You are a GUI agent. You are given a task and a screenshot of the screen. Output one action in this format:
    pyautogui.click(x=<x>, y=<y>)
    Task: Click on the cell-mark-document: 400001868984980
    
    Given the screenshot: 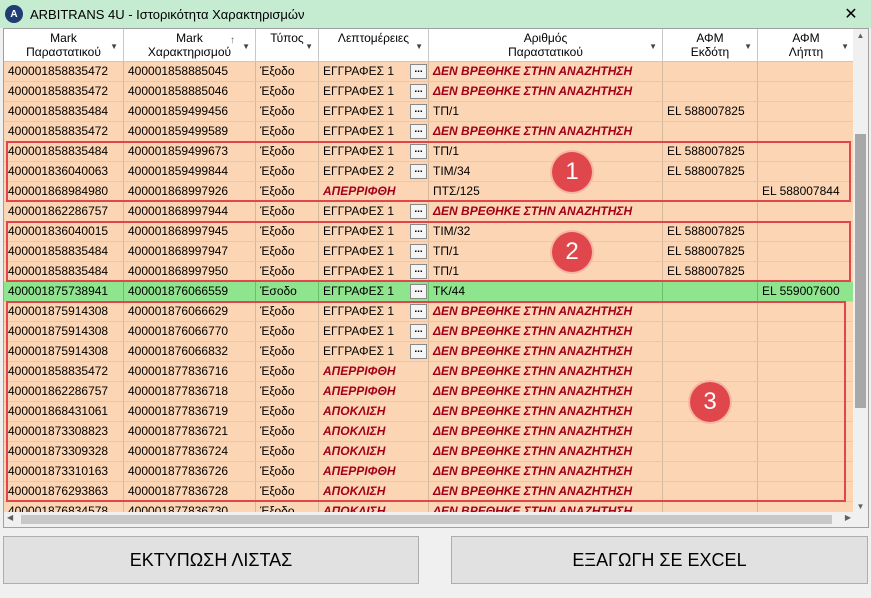 What is the action you would take?
    pyautogui.click(x=64, y=191)
    